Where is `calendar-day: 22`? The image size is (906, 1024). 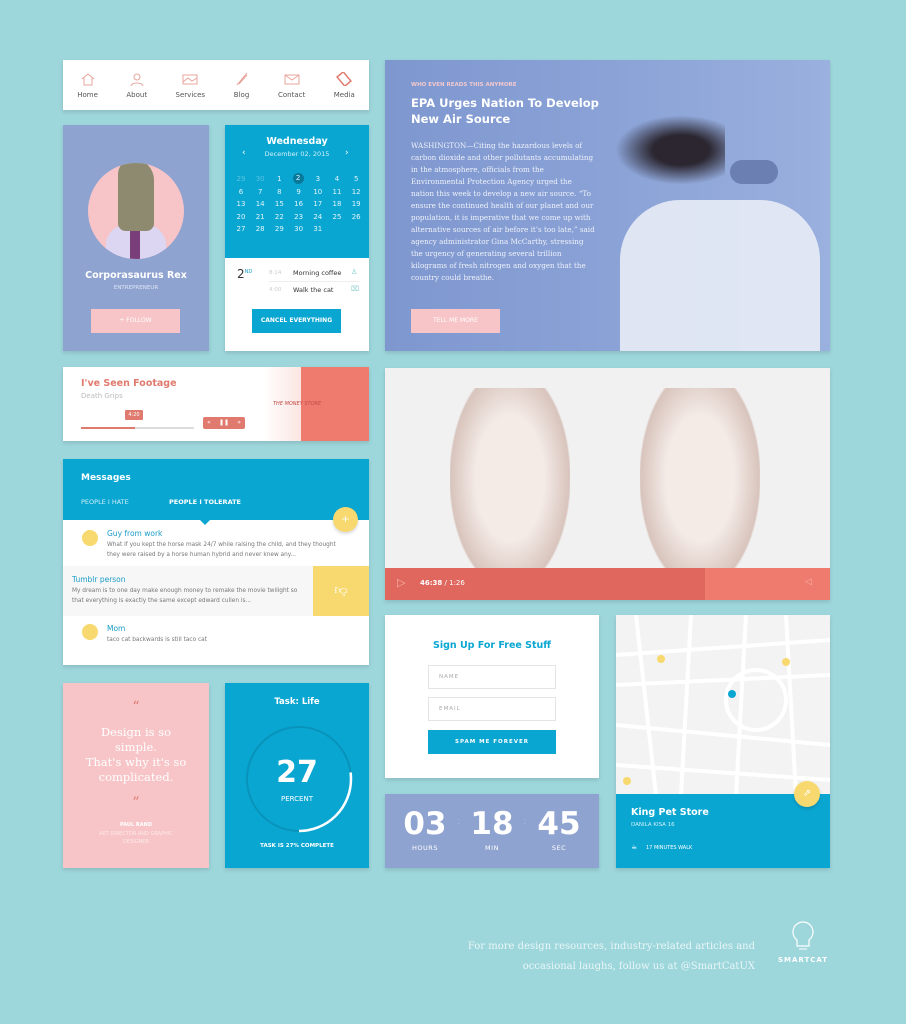 calendar-day: 22 is located at coordinates (279, 217).